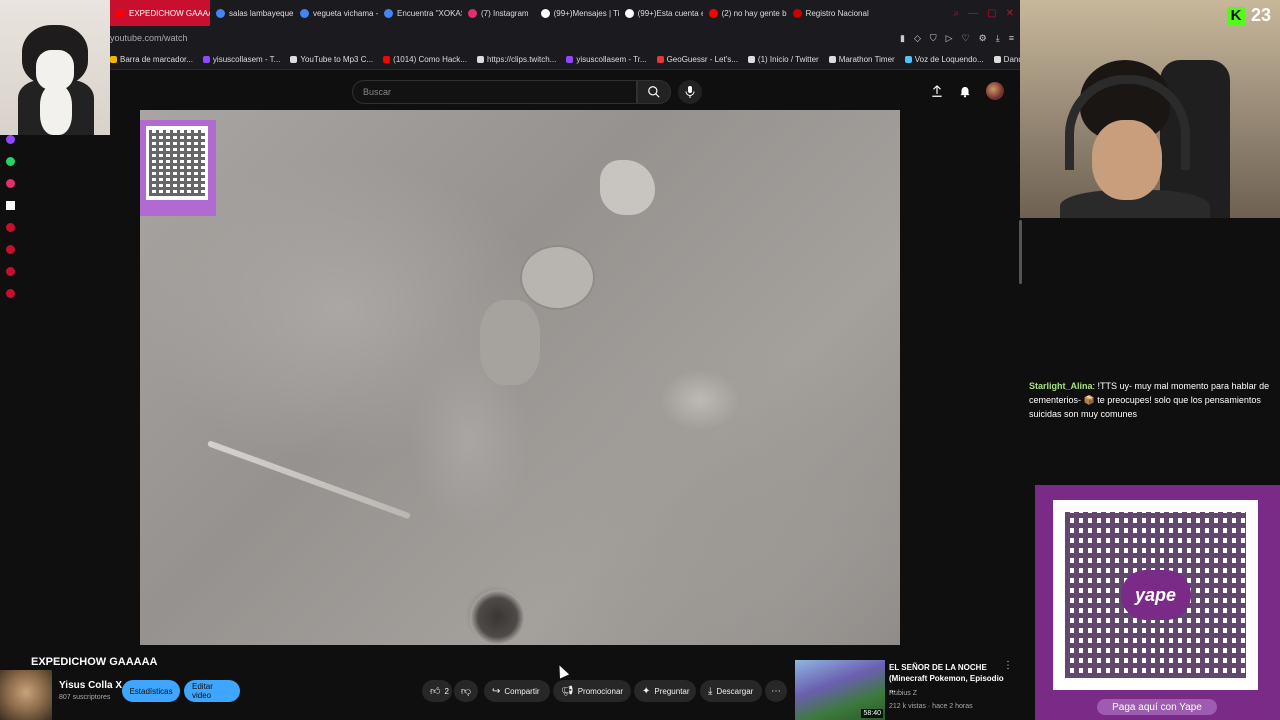 The image size is (1280, 720). I want to click on bookmark-item: (1) Inicio / Twitter, so click(783, 59).